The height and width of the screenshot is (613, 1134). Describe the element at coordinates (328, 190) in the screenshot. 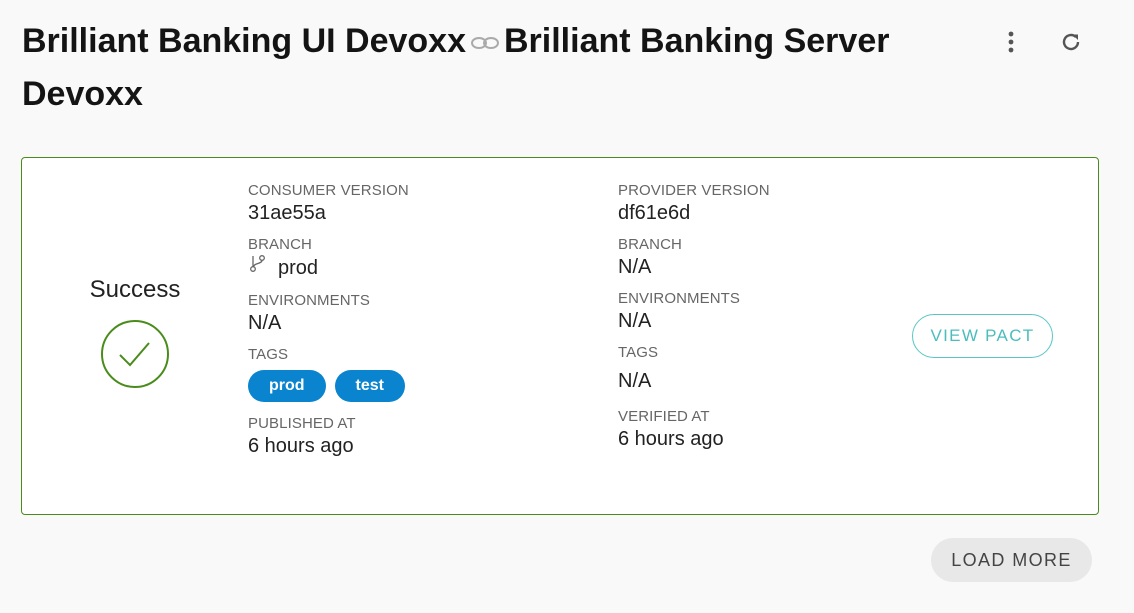

I see `consumer-version-label: CONSUMER VERSION` at that location.